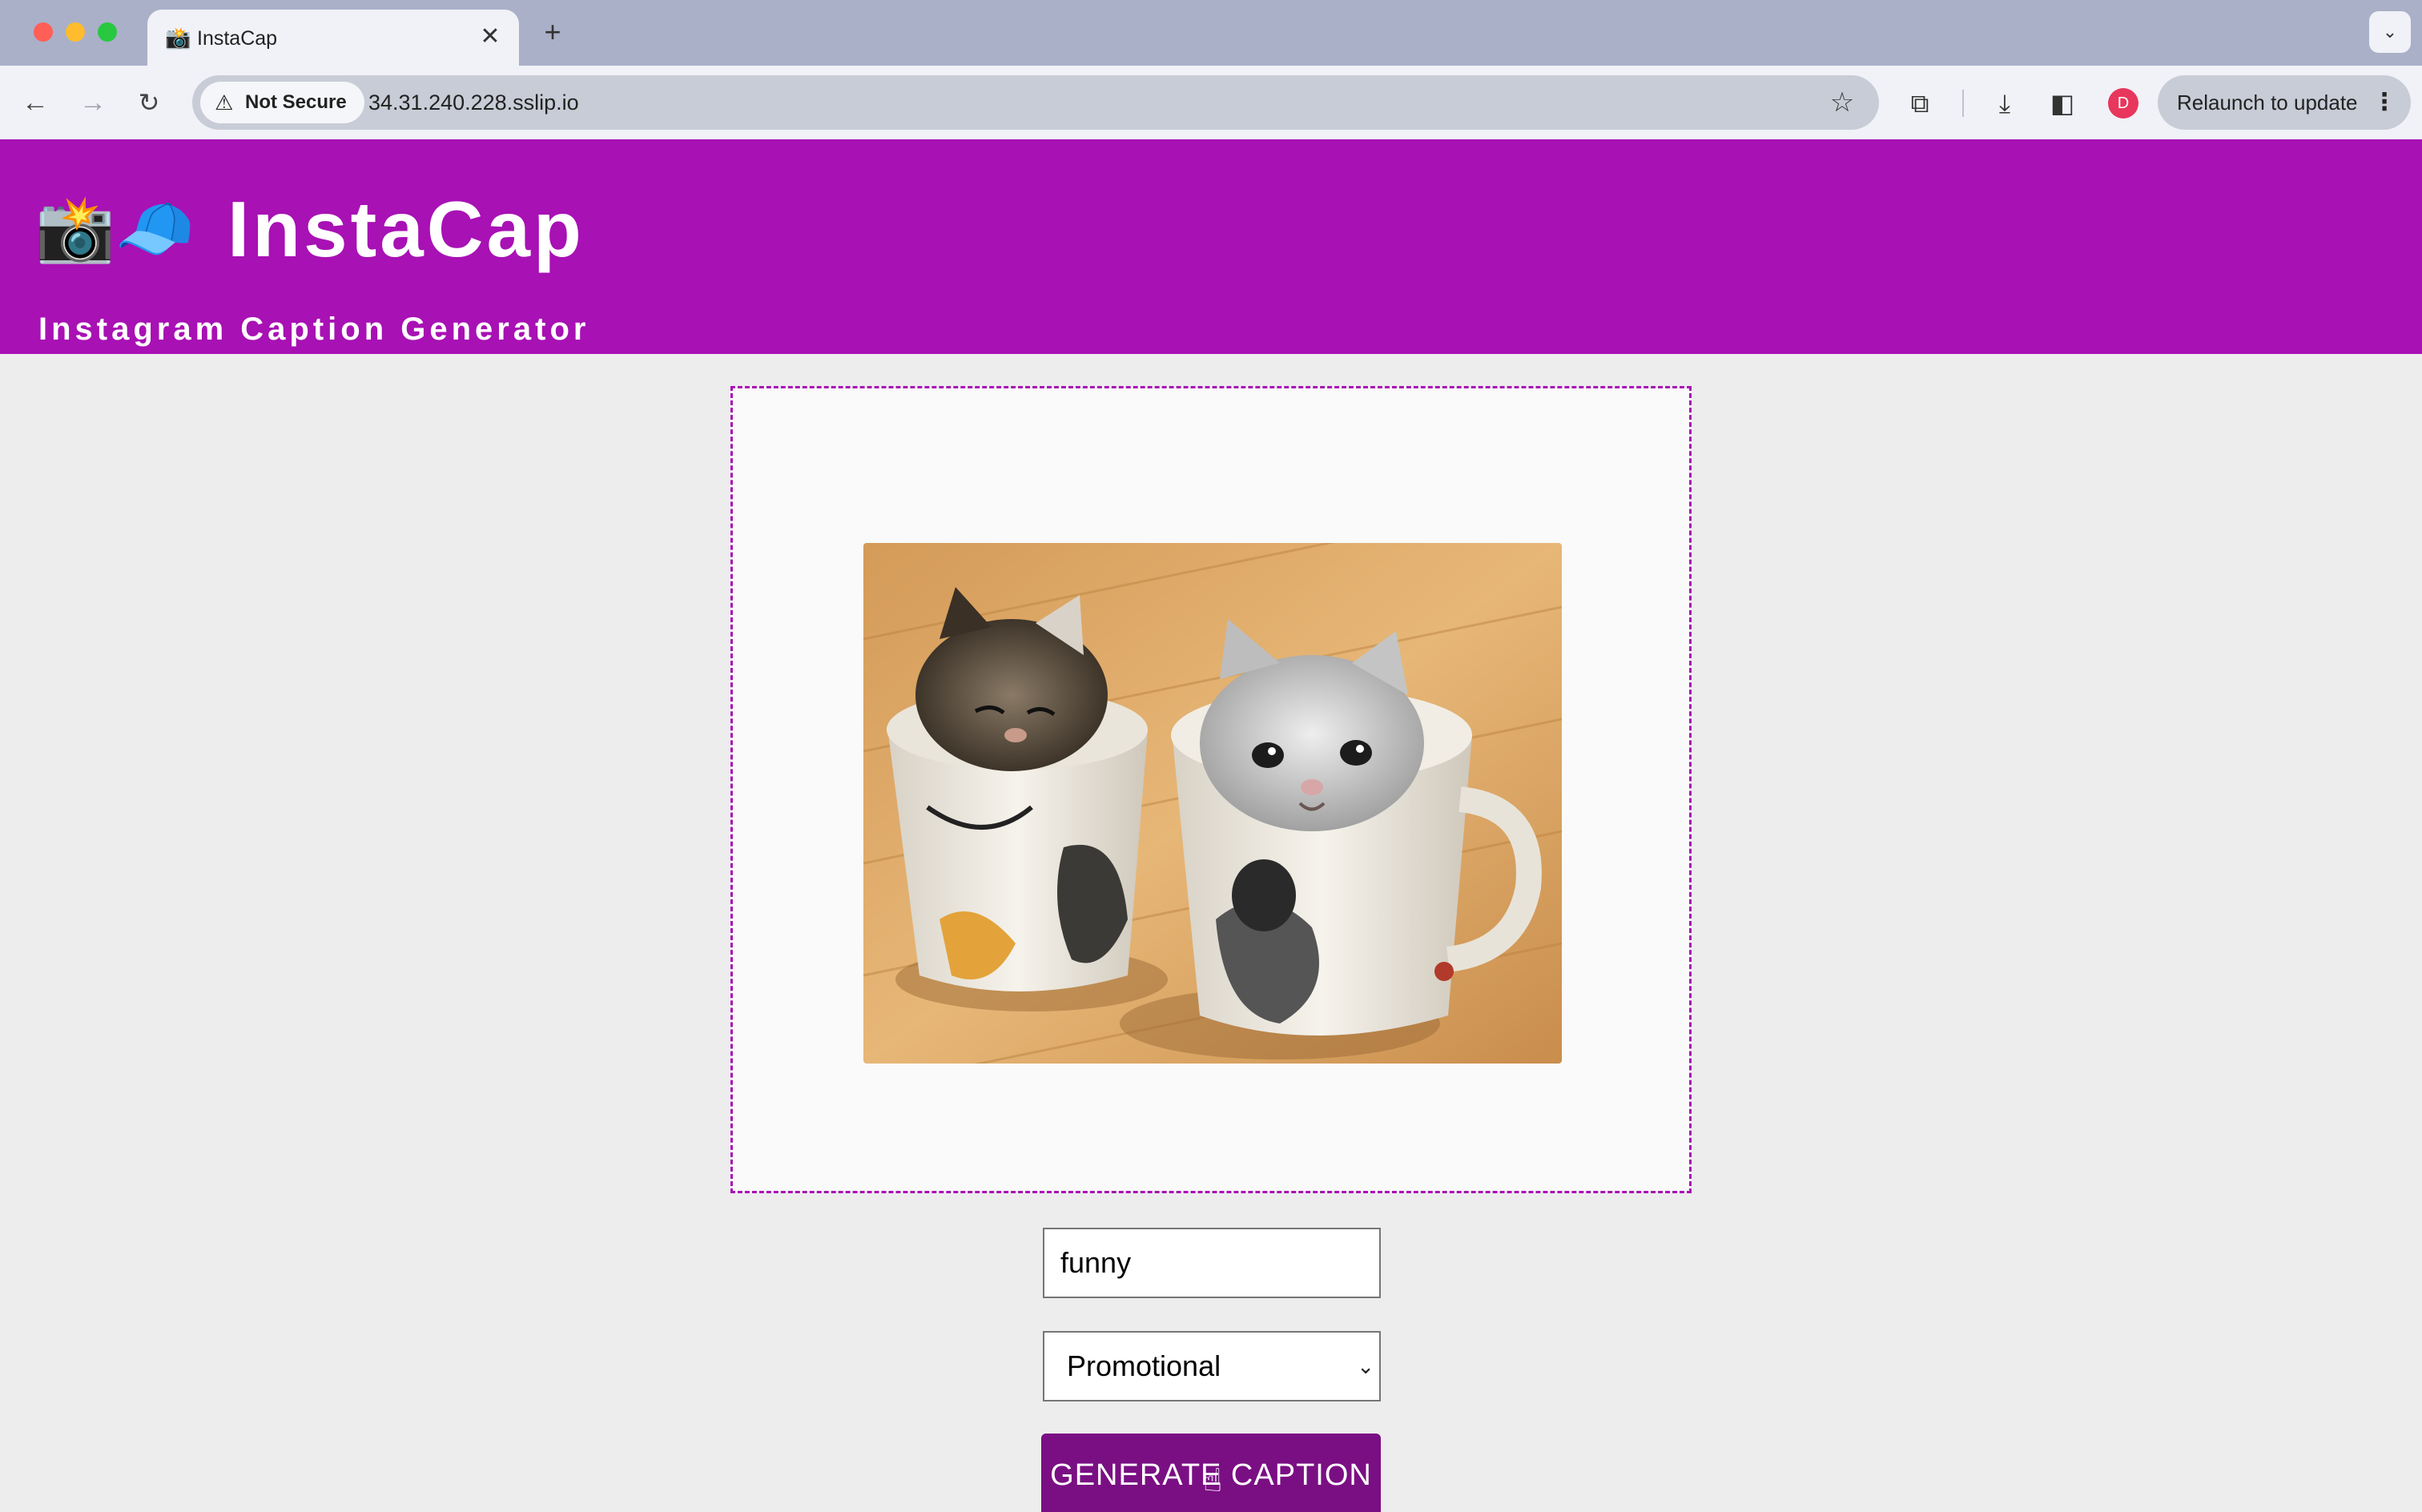  I want to click on hand-pointer-icon: ☝, so click(1213, 1480).